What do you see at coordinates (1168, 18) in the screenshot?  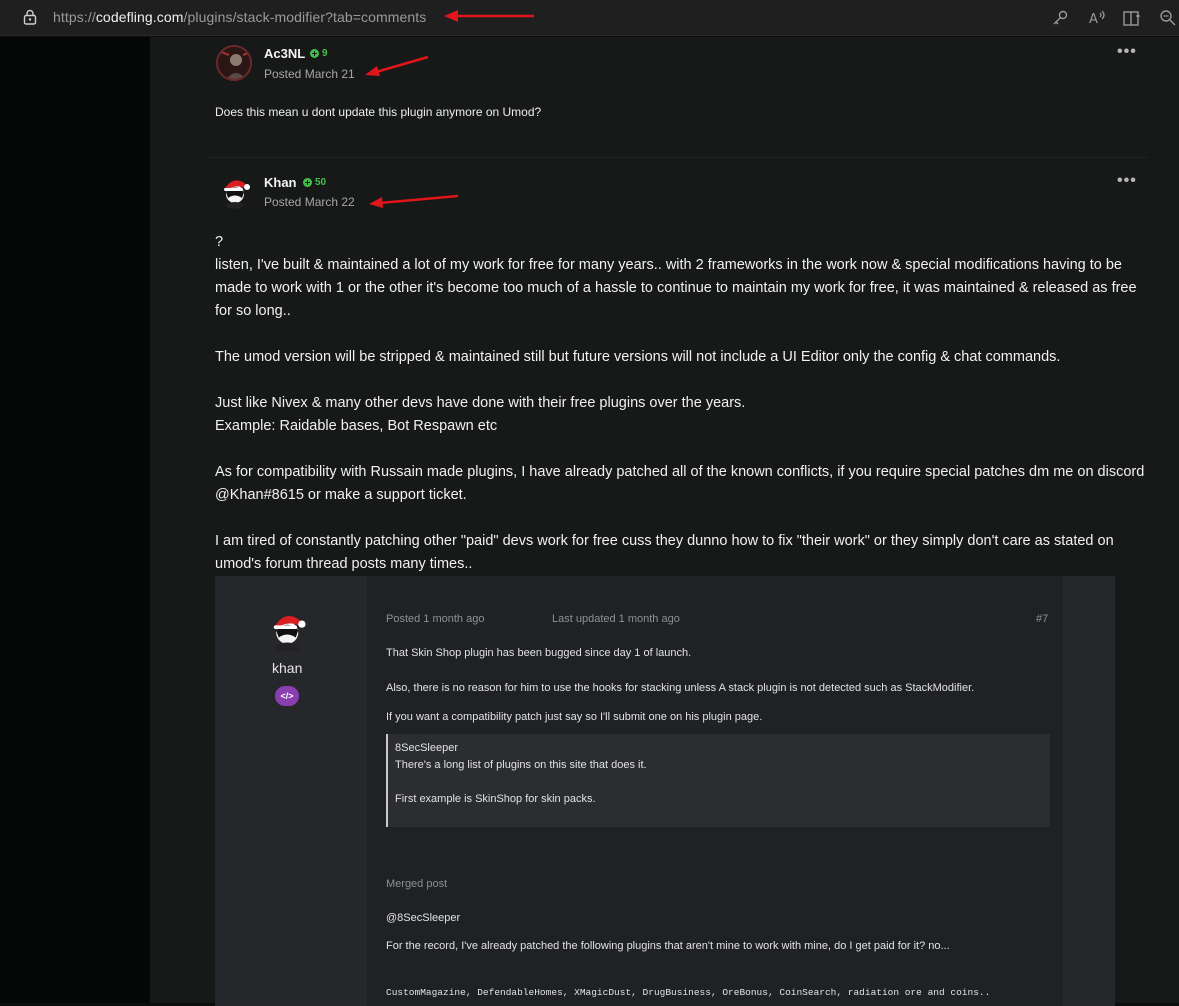 I see `zoom-icon` at bounding box center [1168, 18].